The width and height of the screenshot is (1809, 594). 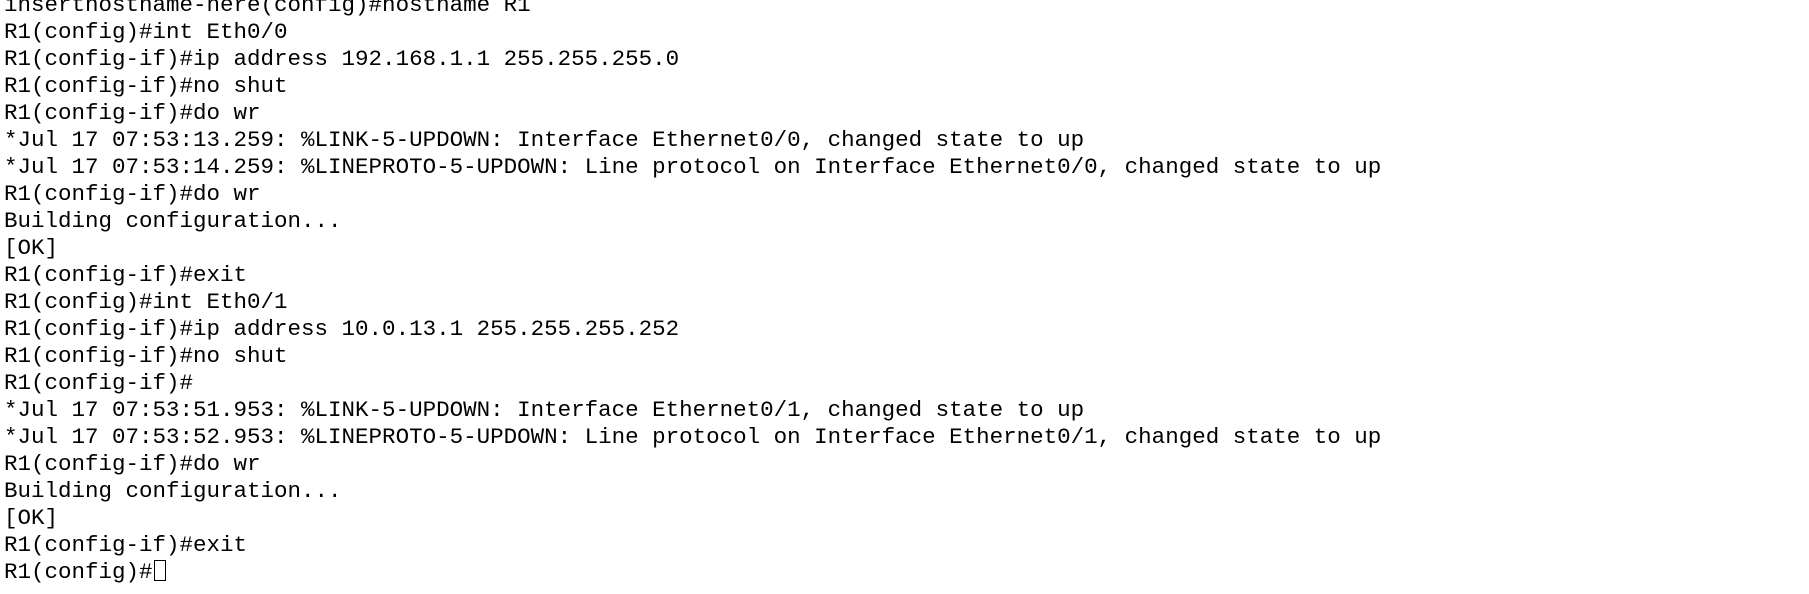 I want to click on terminal-line: R1(config)#int Eth0/1, so click(x=146, y=302).